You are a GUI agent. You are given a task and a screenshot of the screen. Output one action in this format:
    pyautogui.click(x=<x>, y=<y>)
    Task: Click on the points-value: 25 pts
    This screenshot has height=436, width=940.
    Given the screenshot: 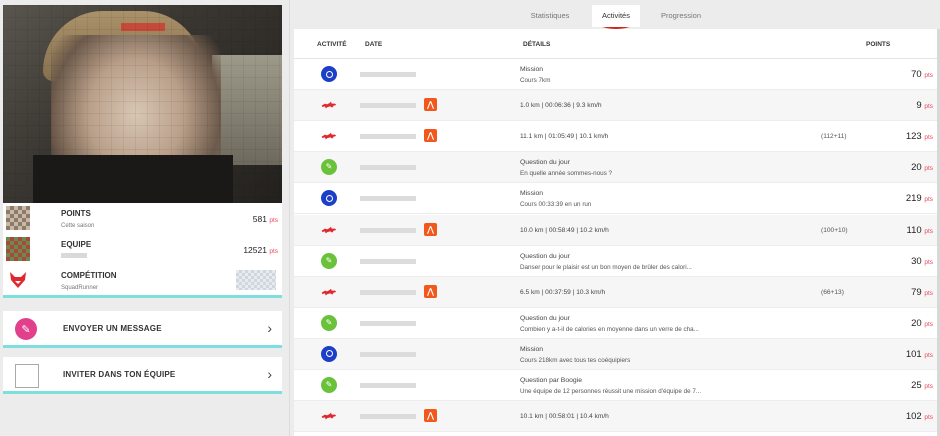 What is the action you would take?
    pyautogui.click(x=922, y=385)
    